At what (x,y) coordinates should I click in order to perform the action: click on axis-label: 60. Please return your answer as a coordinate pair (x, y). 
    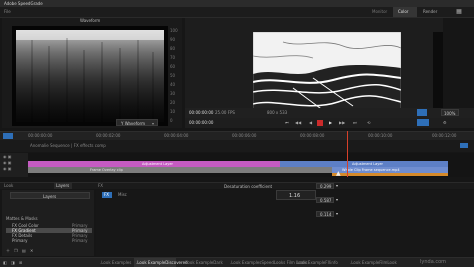
    Looking at the image, I should click on (173, 66).